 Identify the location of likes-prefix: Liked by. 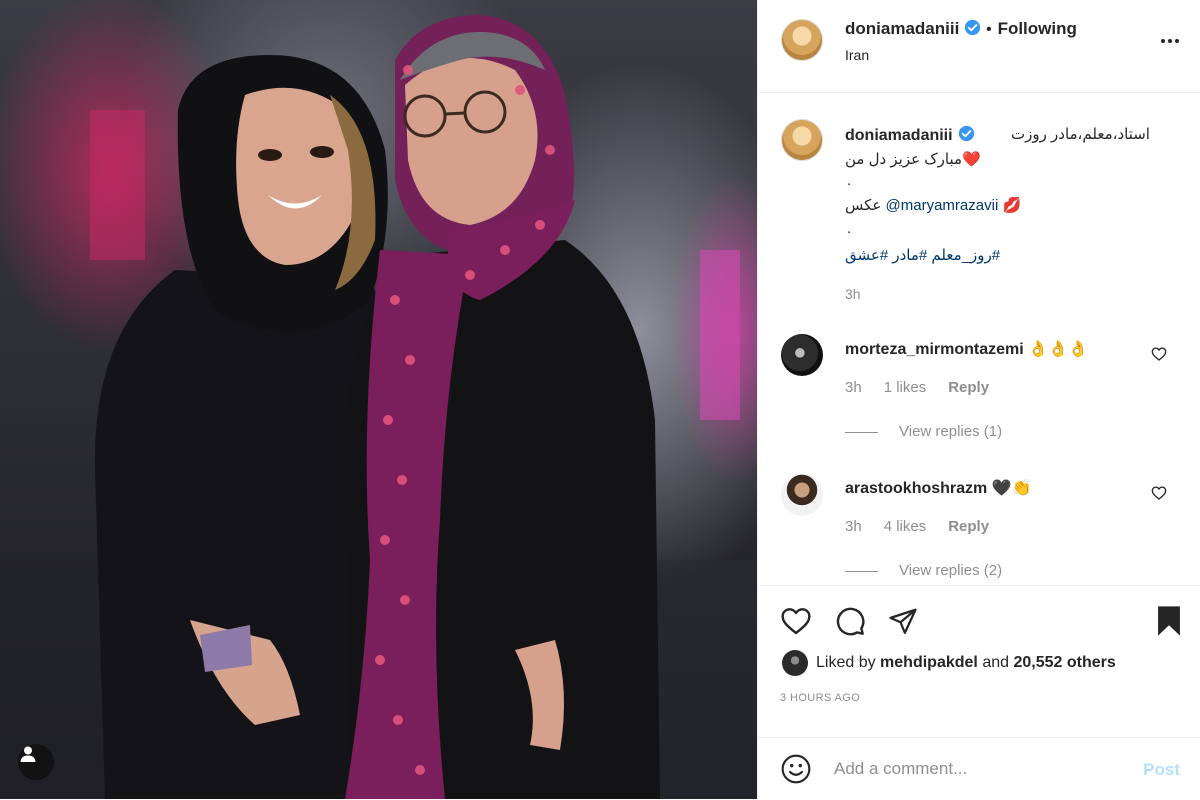
(846, 662).